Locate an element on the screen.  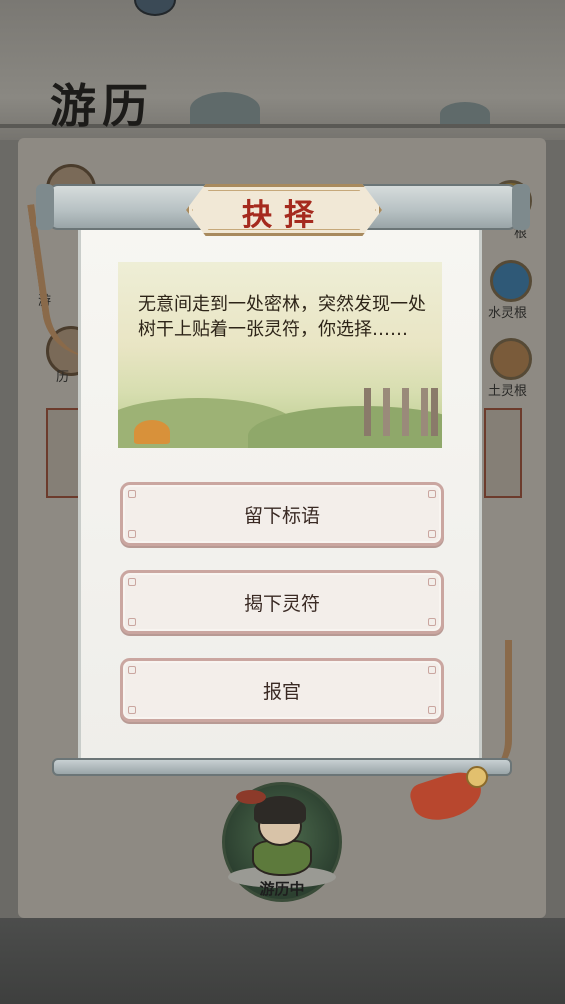
choice-label: 留下标语 is located at coordinates (281, 515).